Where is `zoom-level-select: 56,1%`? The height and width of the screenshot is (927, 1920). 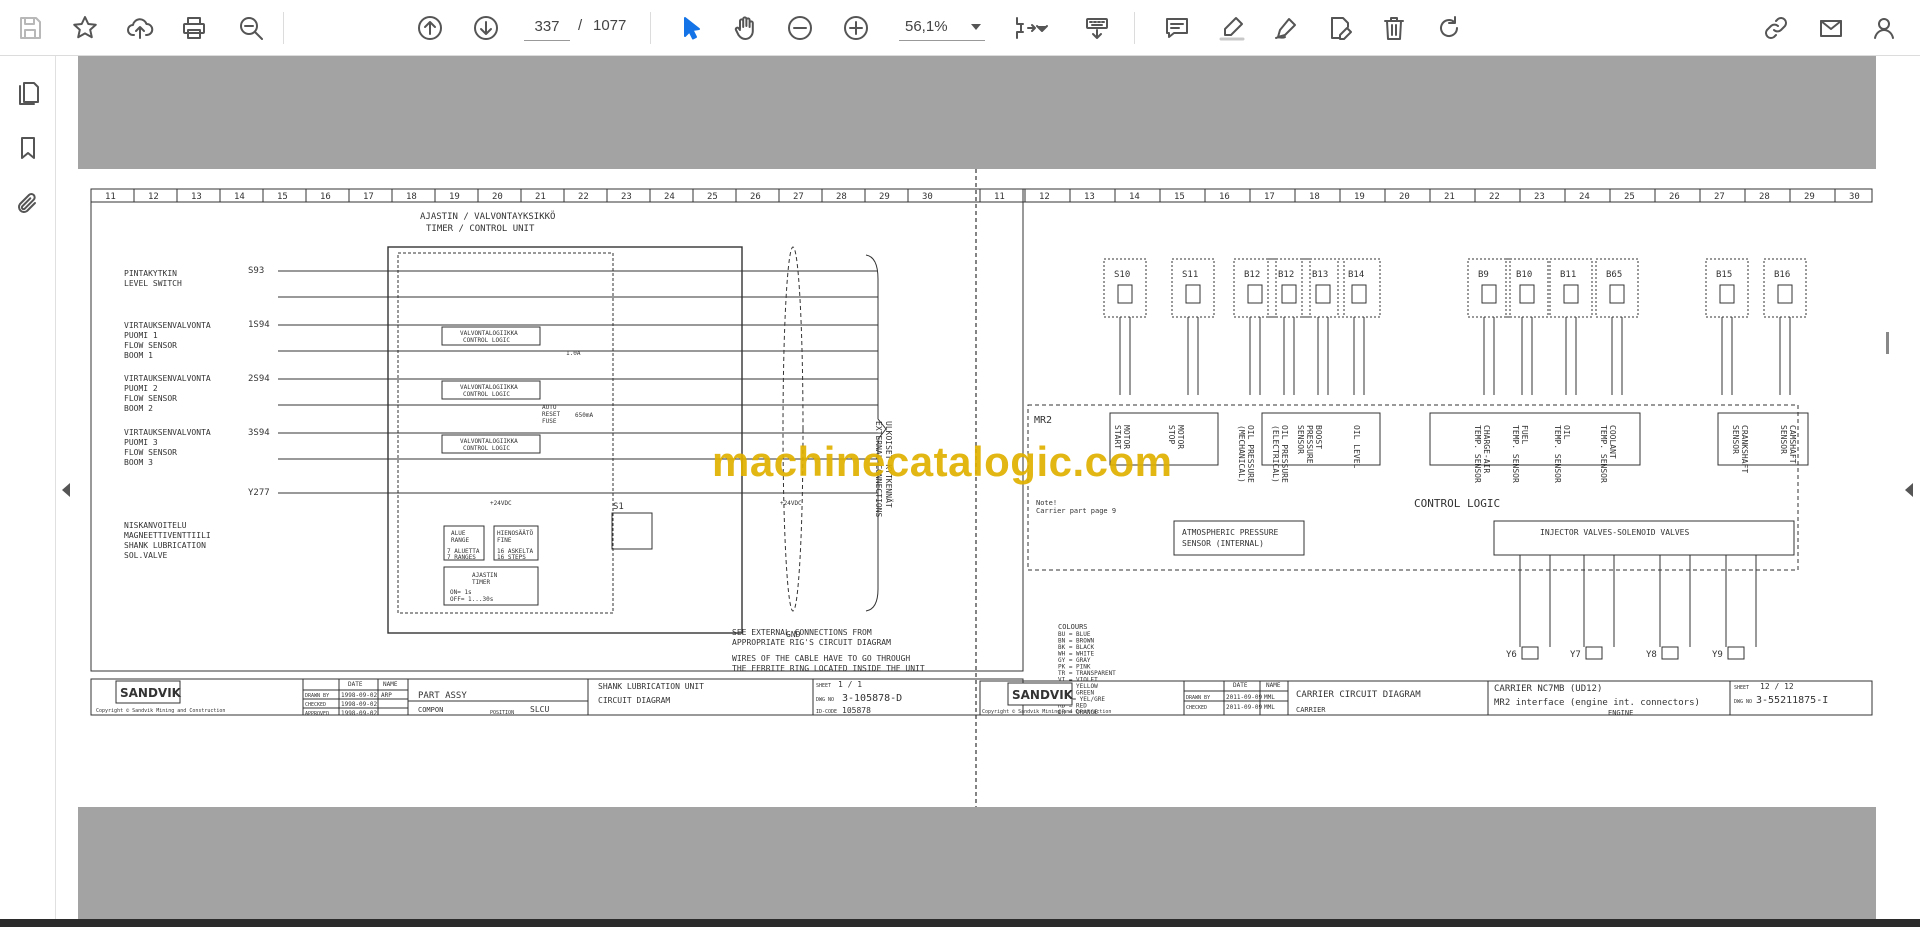
zoom-level-select: 56,1% is located at coordinates (942, 27).